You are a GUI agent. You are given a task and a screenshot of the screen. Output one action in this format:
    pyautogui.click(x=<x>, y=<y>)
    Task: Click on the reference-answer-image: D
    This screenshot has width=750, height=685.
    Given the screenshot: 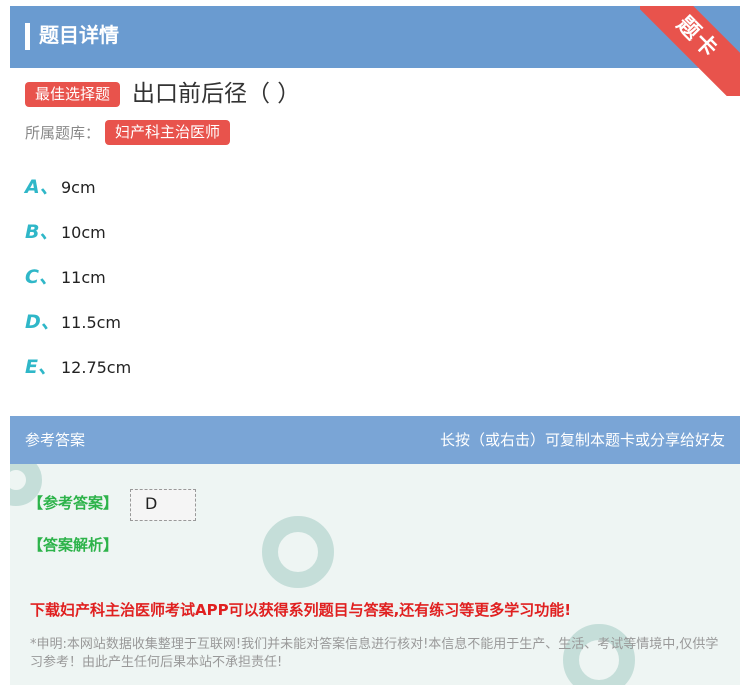 What is the action you would take?
    pyautogui.click(x=163, y=505)
    